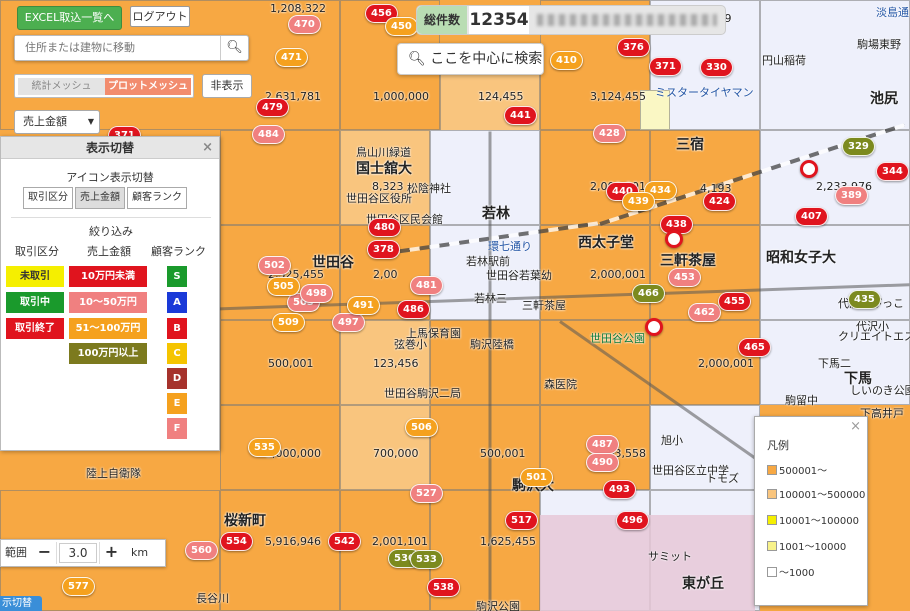 This screenshot has height=611, width=910. I want to click on map-marker: 487, so click(602, 444).